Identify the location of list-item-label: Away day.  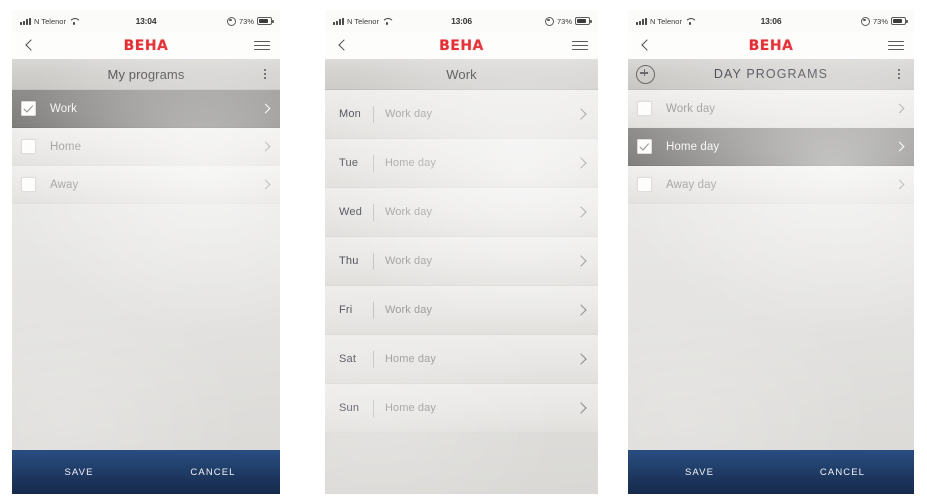
(691, 184).